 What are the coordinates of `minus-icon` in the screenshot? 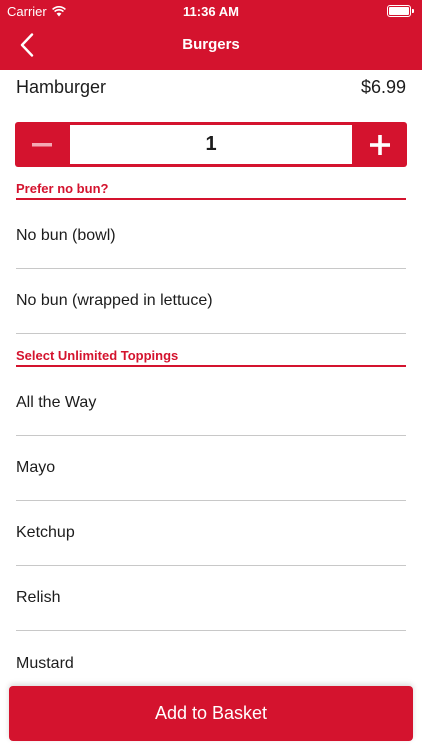 It's located at (42, 144).